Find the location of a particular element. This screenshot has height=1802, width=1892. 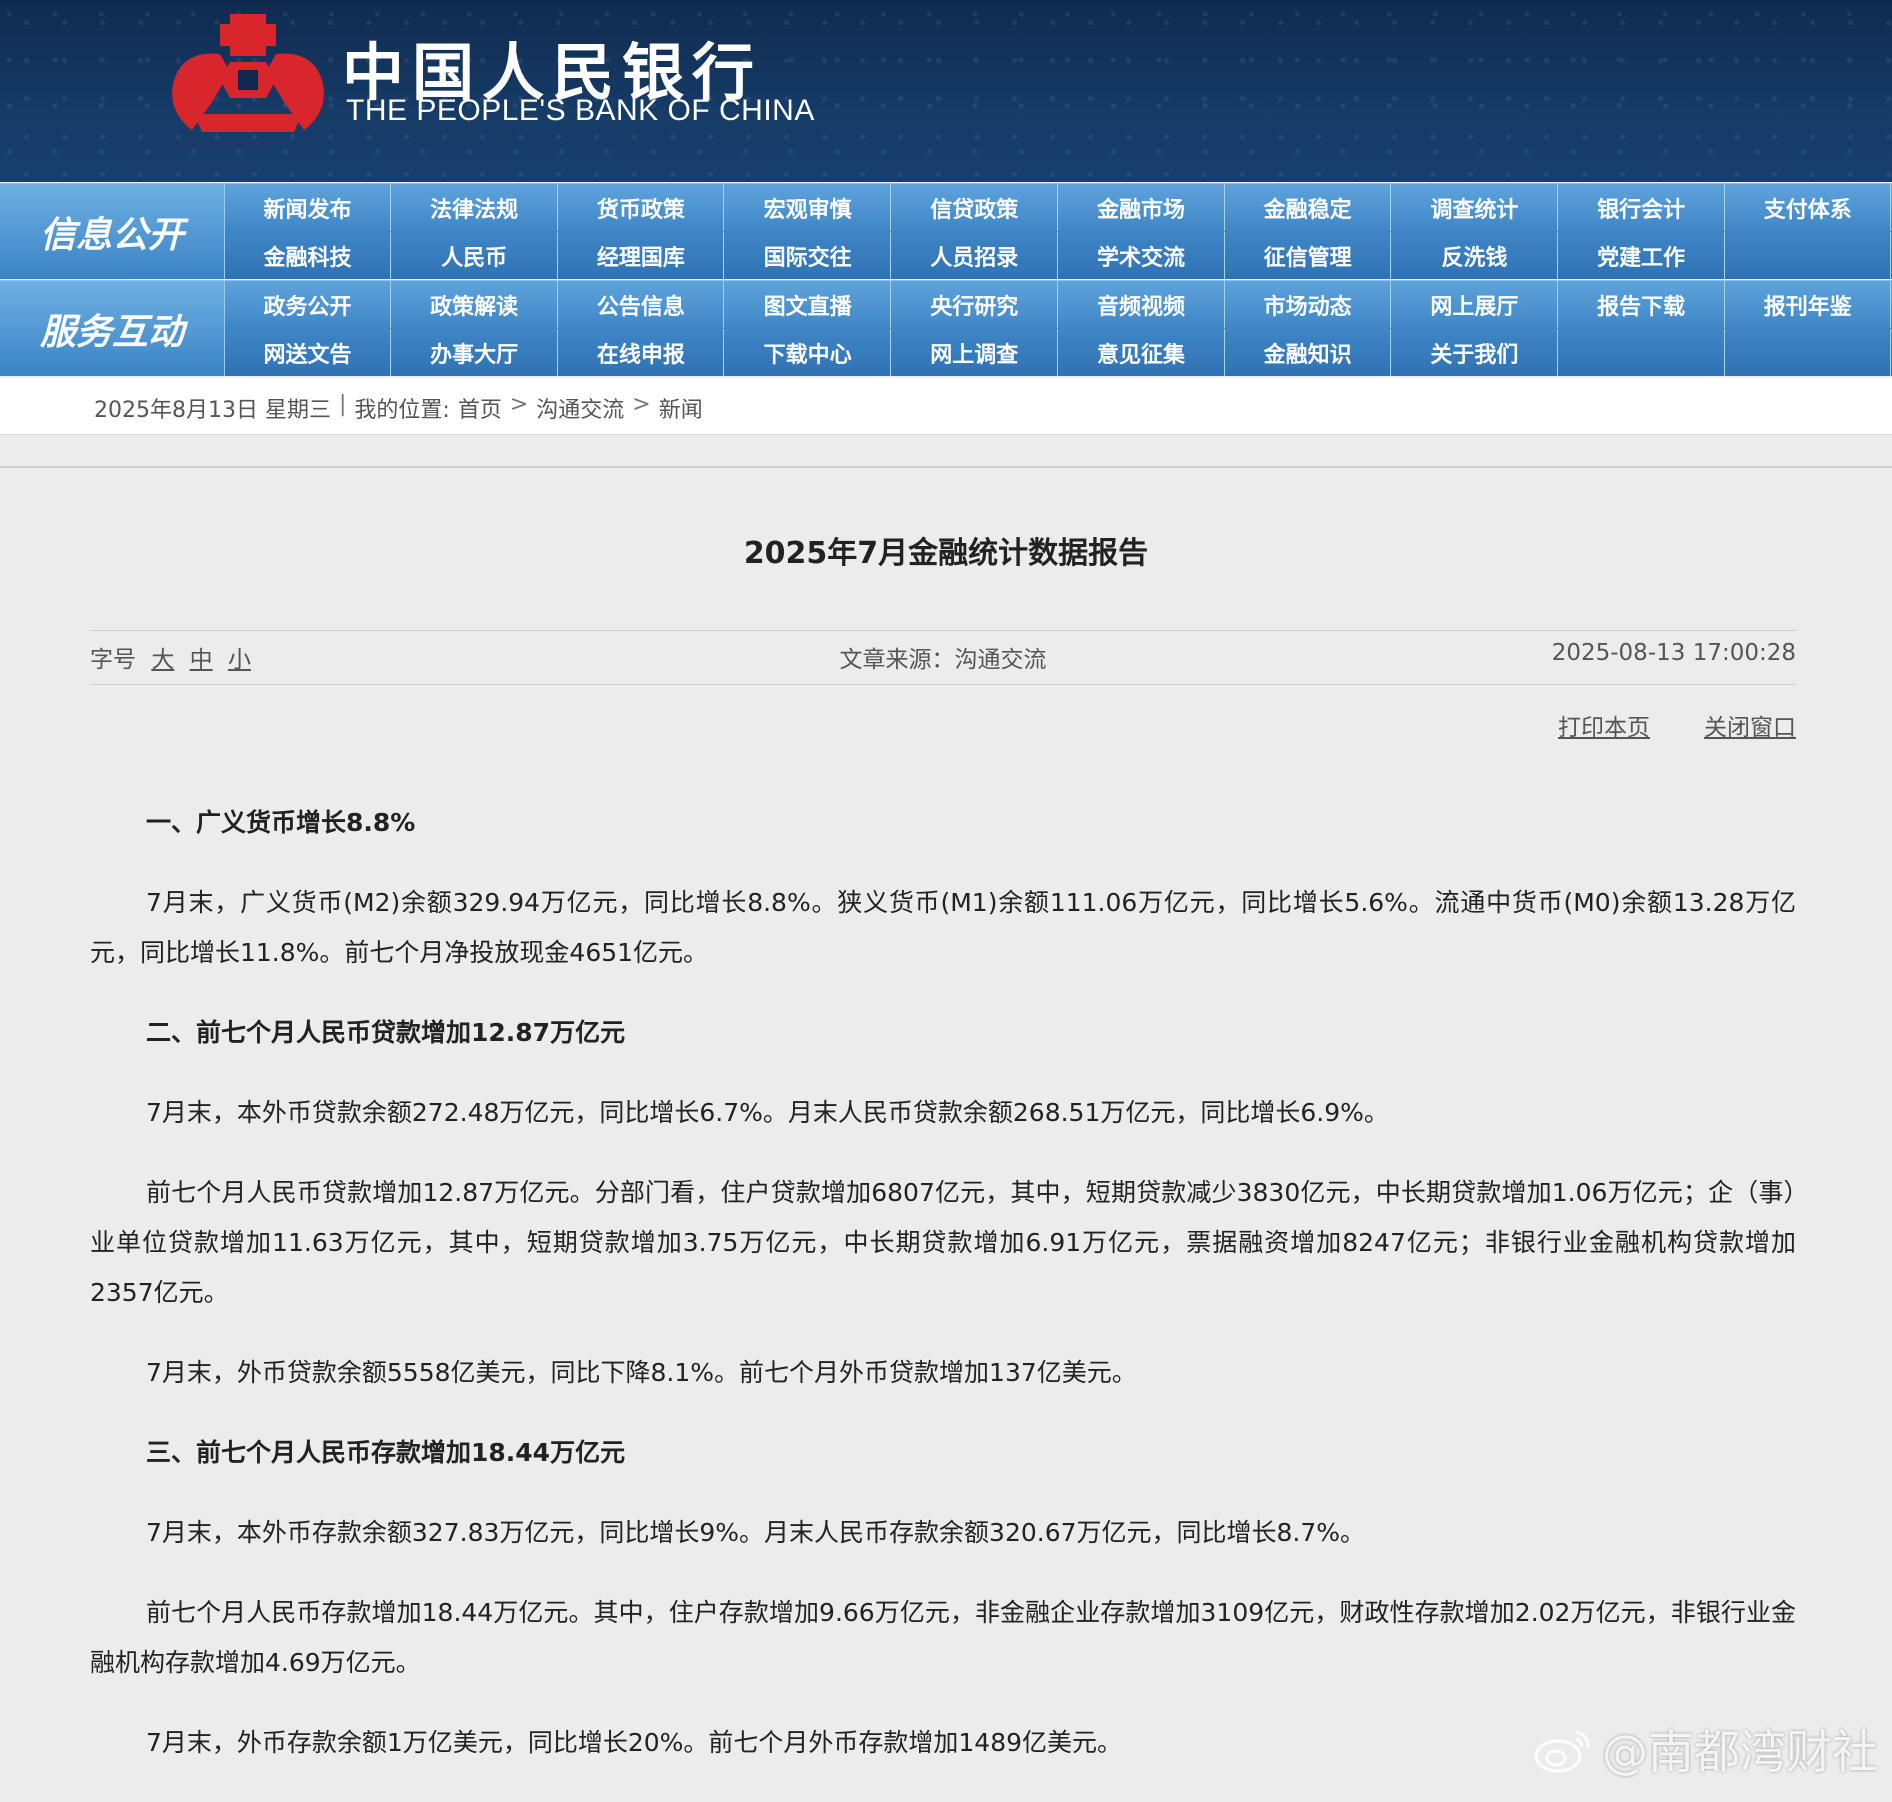

nav-info-item: 人员招录 is located at coordinates (975, 255).